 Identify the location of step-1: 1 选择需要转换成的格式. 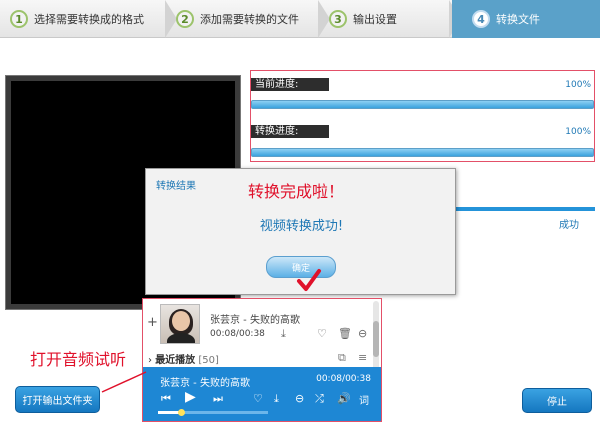
(88, 19).